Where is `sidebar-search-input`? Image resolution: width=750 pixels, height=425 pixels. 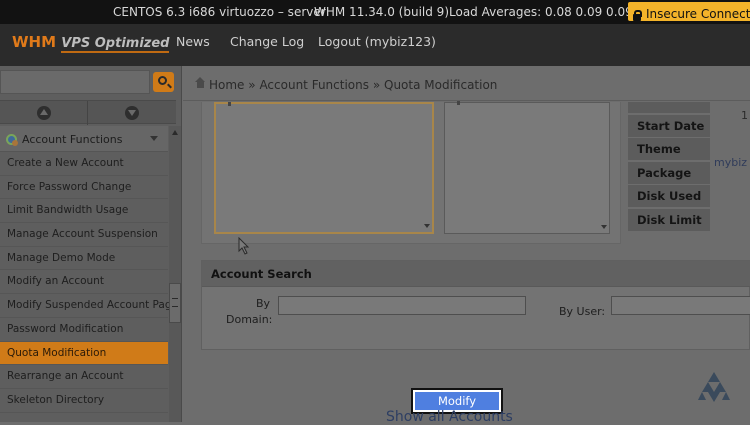 sidebar-search-input is located at coordinates (75, 82).